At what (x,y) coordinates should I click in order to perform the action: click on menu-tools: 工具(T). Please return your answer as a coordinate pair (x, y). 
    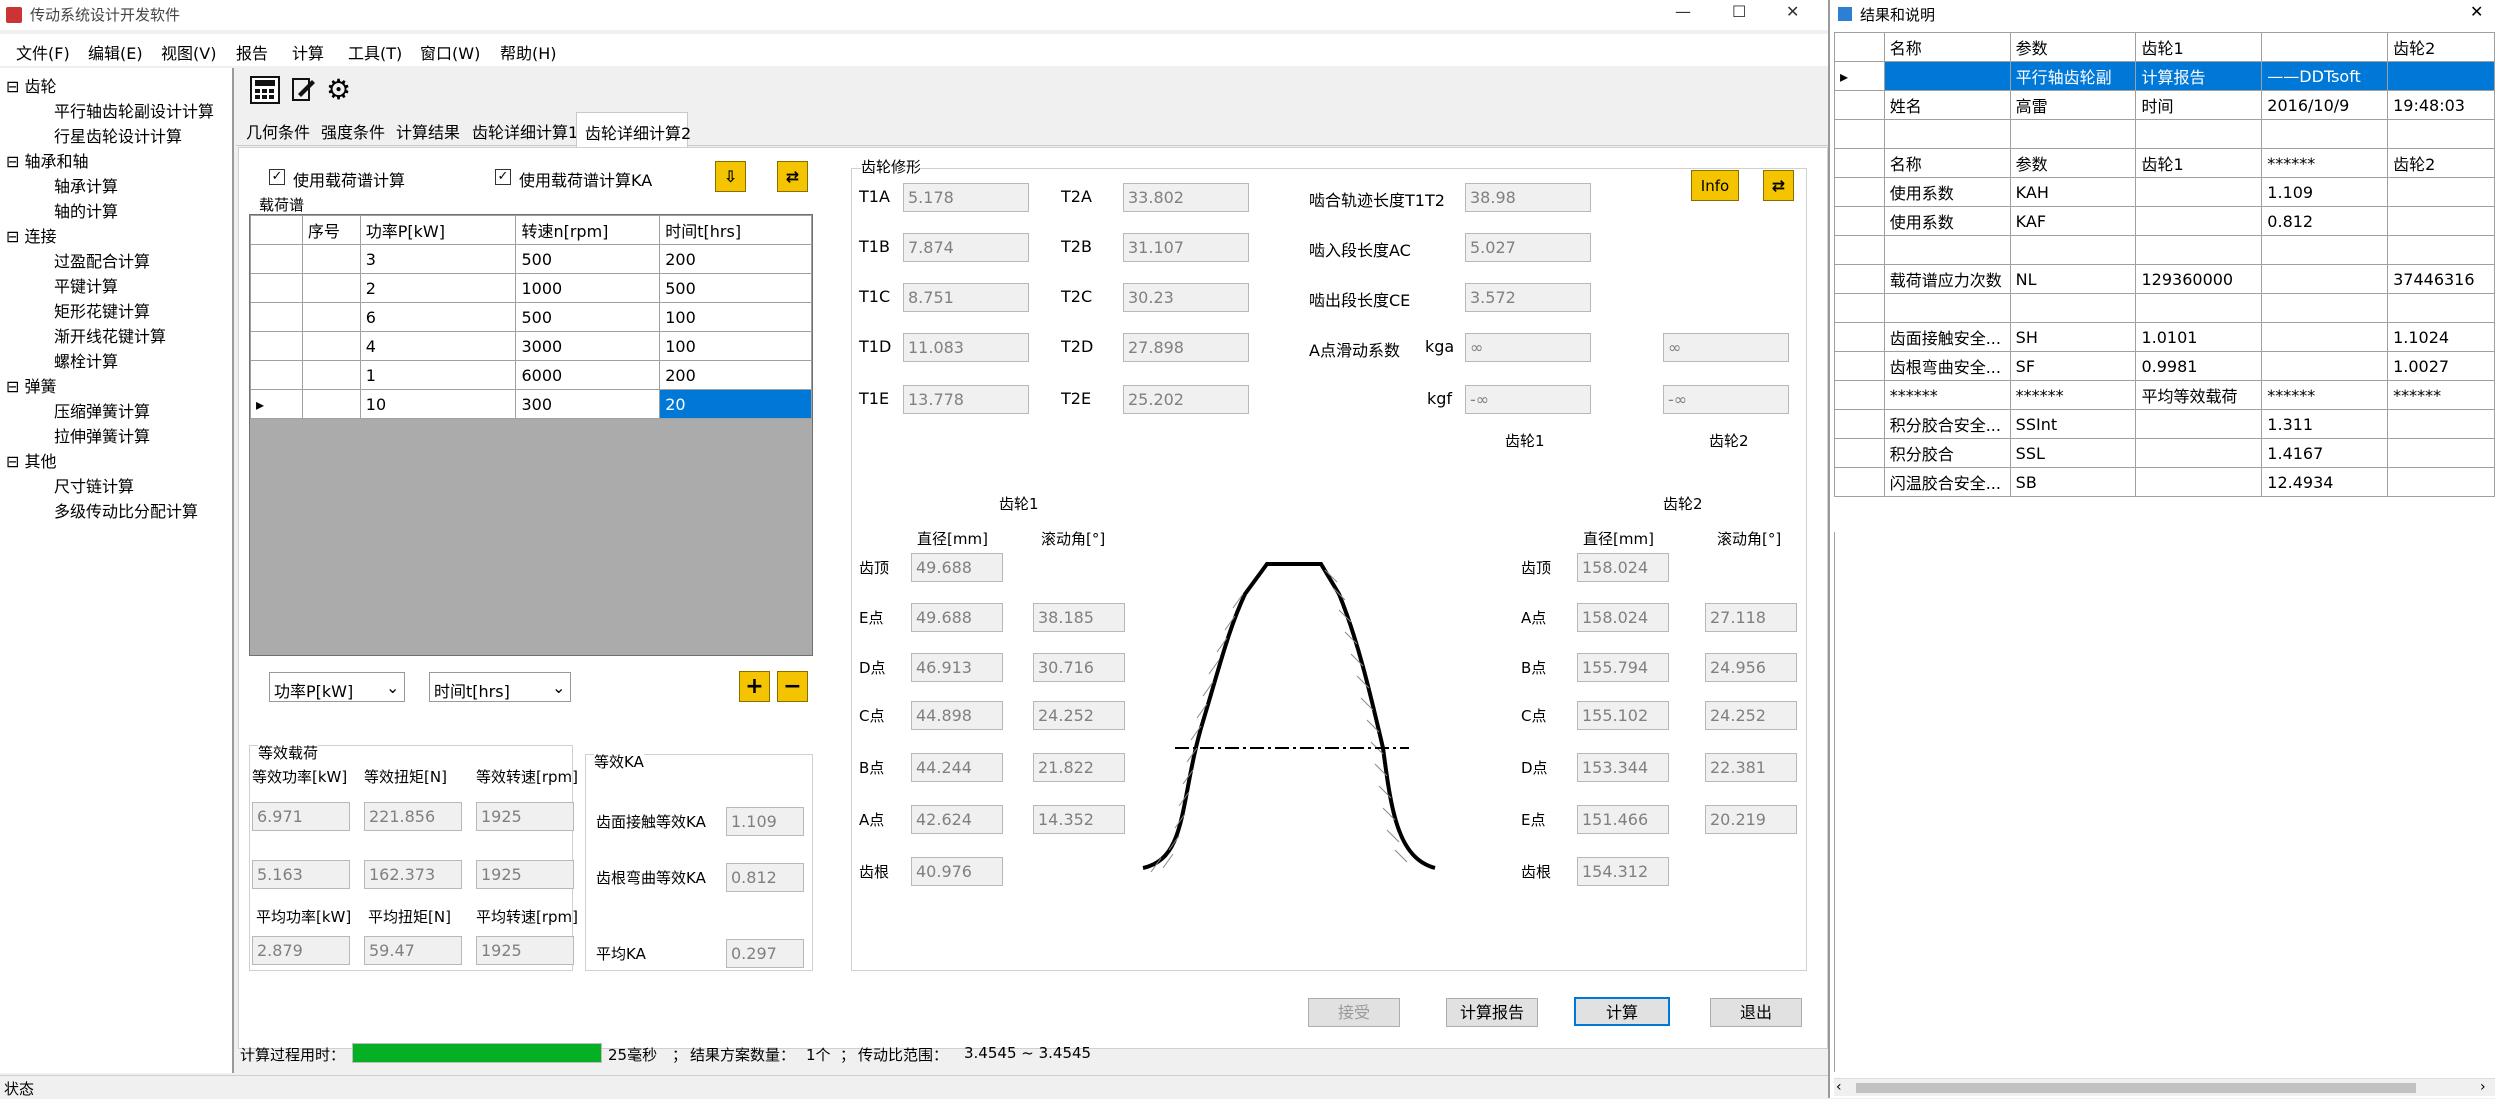
    Looking at the image, I should click on (375, 52).